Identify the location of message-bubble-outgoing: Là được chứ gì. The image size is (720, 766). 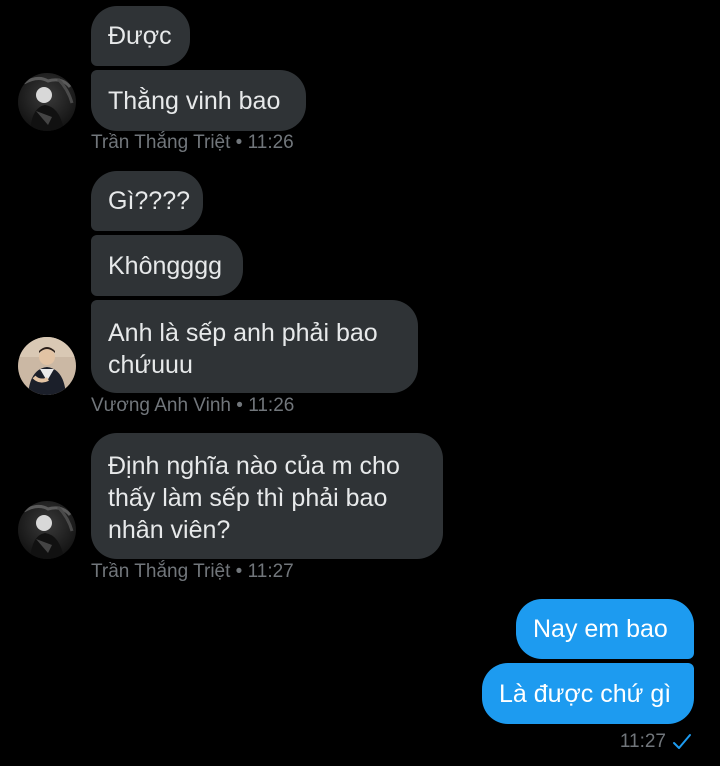
(588, 693).